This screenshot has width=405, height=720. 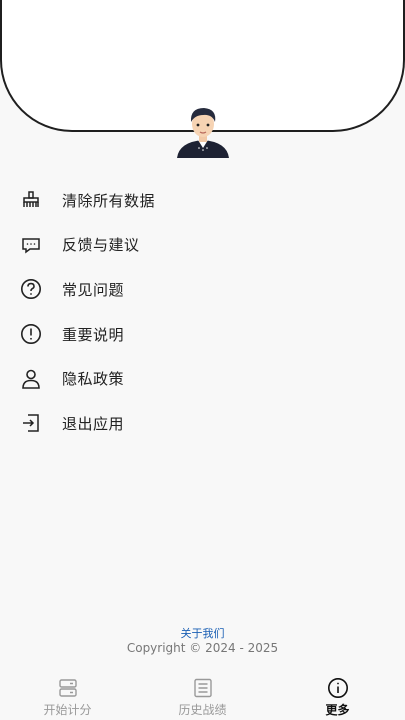 What do you see at coordinates (31, 423) in the screenshot?
I see `exit-icon` at bounding box center [31, 423].